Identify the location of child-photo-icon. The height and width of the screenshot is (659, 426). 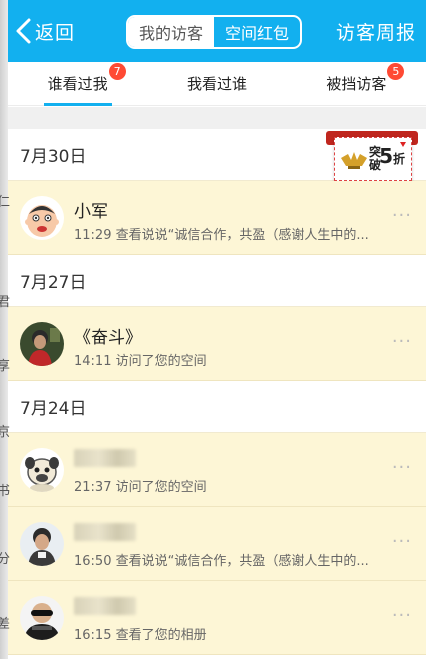
(42, 544).